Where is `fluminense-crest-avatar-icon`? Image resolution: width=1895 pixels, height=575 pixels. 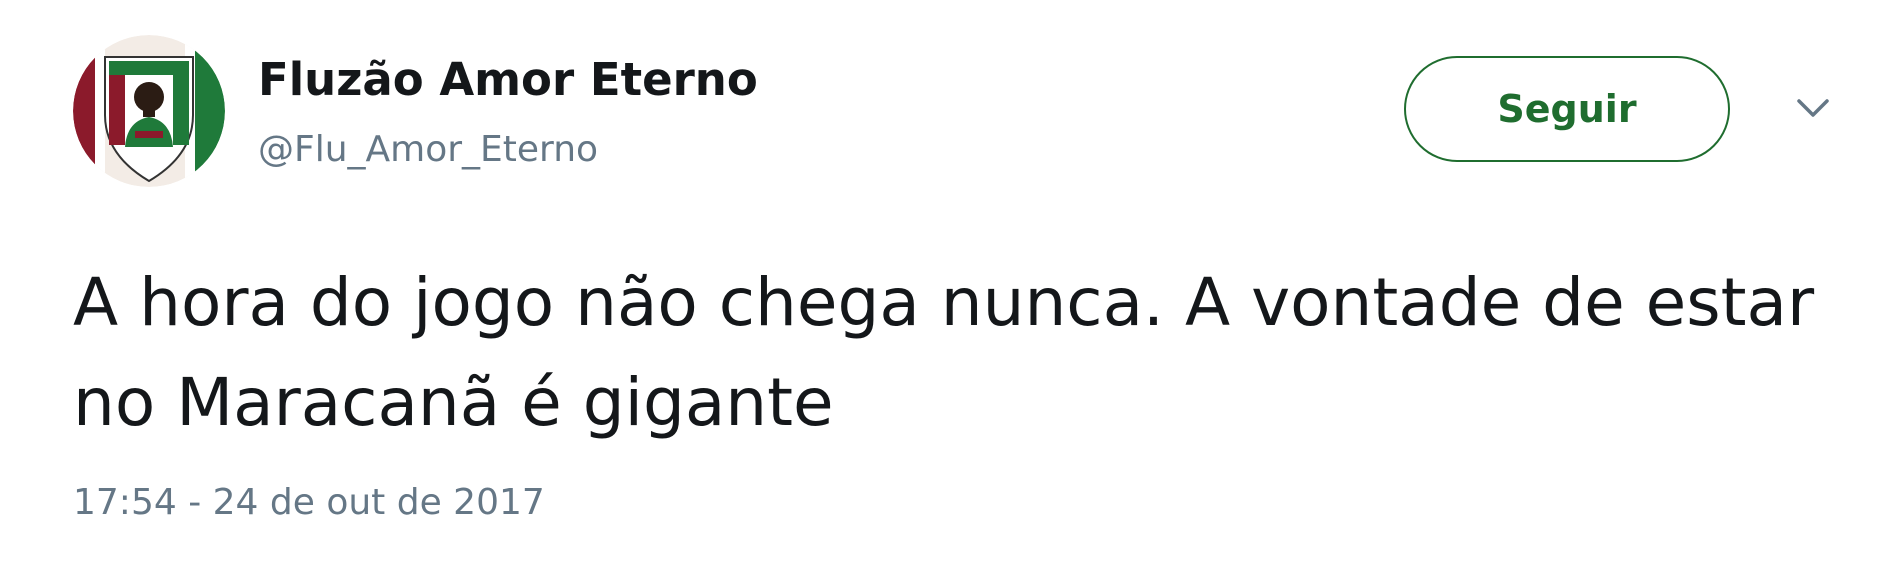 fluminense-crest-avatar-icon is located at coordinates (149, 111).